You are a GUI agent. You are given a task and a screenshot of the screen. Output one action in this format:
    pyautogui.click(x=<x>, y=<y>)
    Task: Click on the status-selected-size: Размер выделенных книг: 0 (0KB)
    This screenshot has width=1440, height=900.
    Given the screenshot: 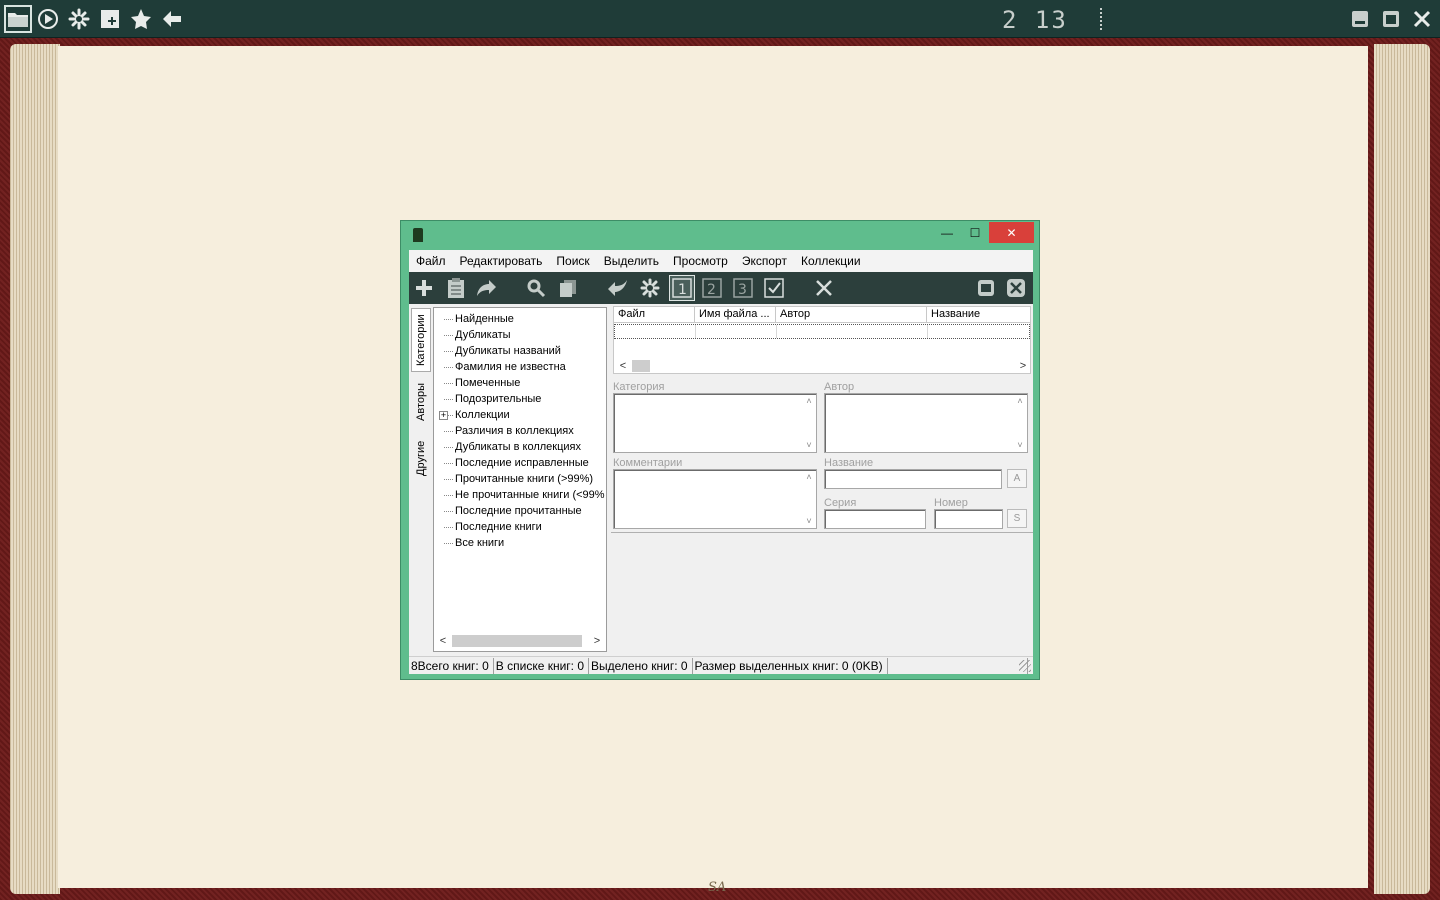 What is the action you would take?
    pyautogui.click(x=790, y=665)
    